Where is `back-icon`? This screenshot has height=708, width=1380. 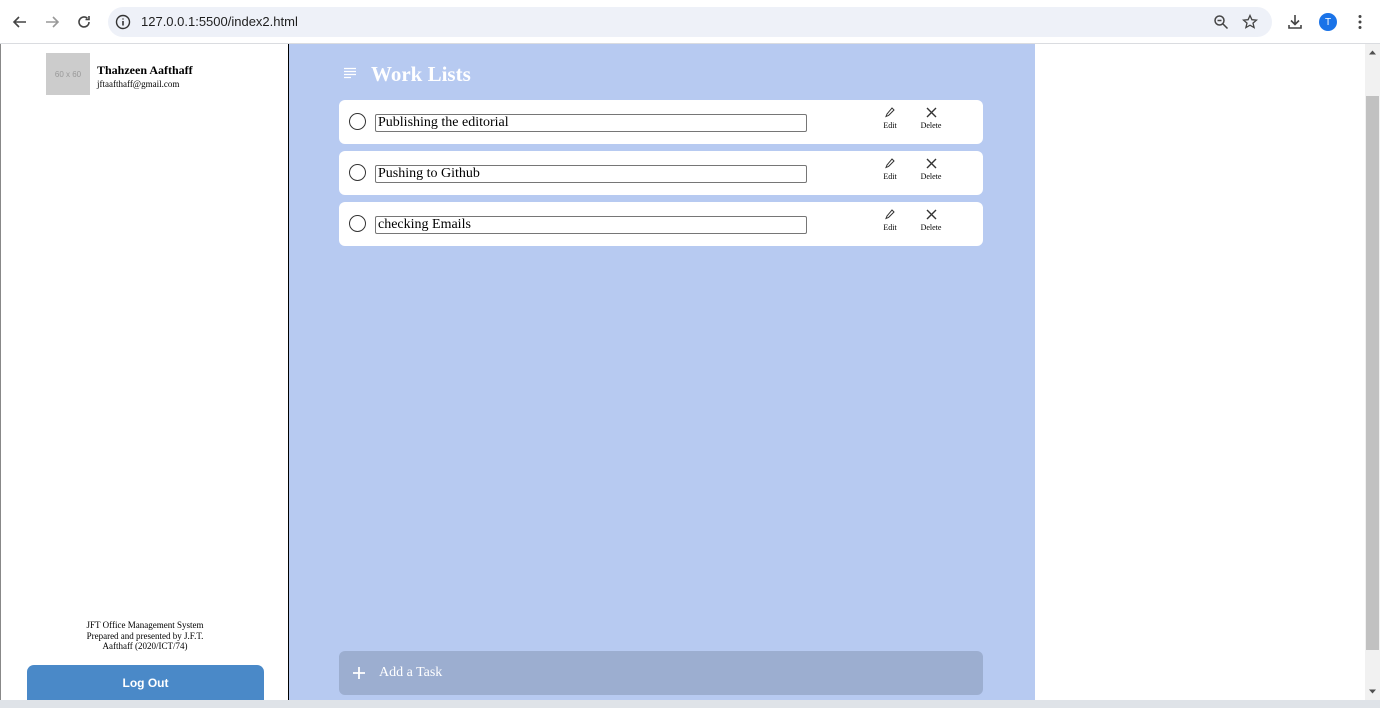
back-icon is located at coordinates (20, 22).